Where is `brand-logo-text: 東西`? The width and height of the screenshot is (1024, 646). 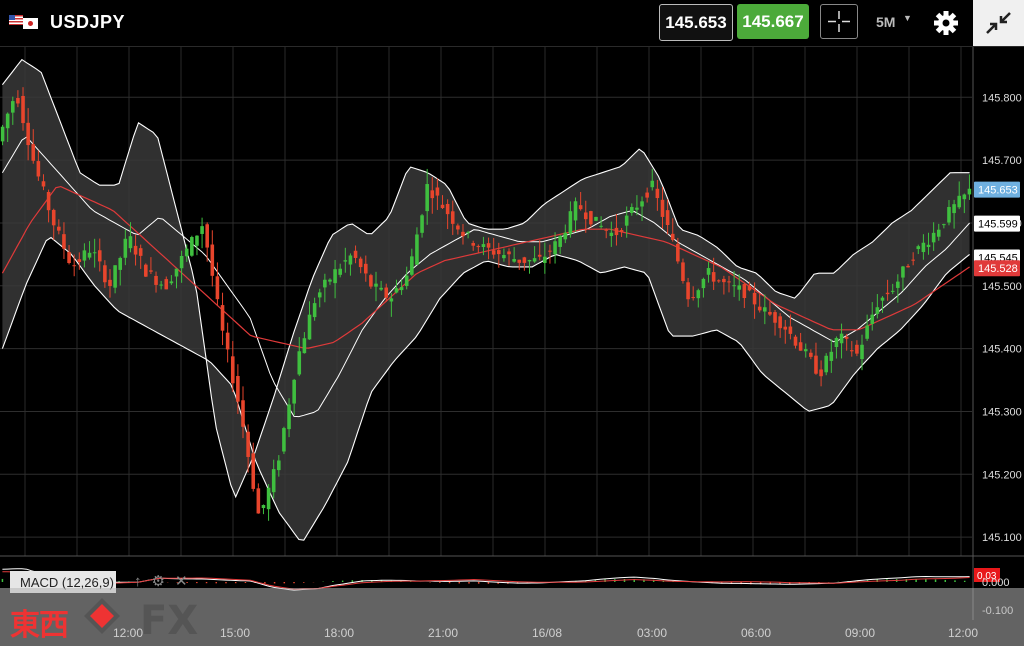 brand-logo-text: 東西 is located at coordinates (39, 625).